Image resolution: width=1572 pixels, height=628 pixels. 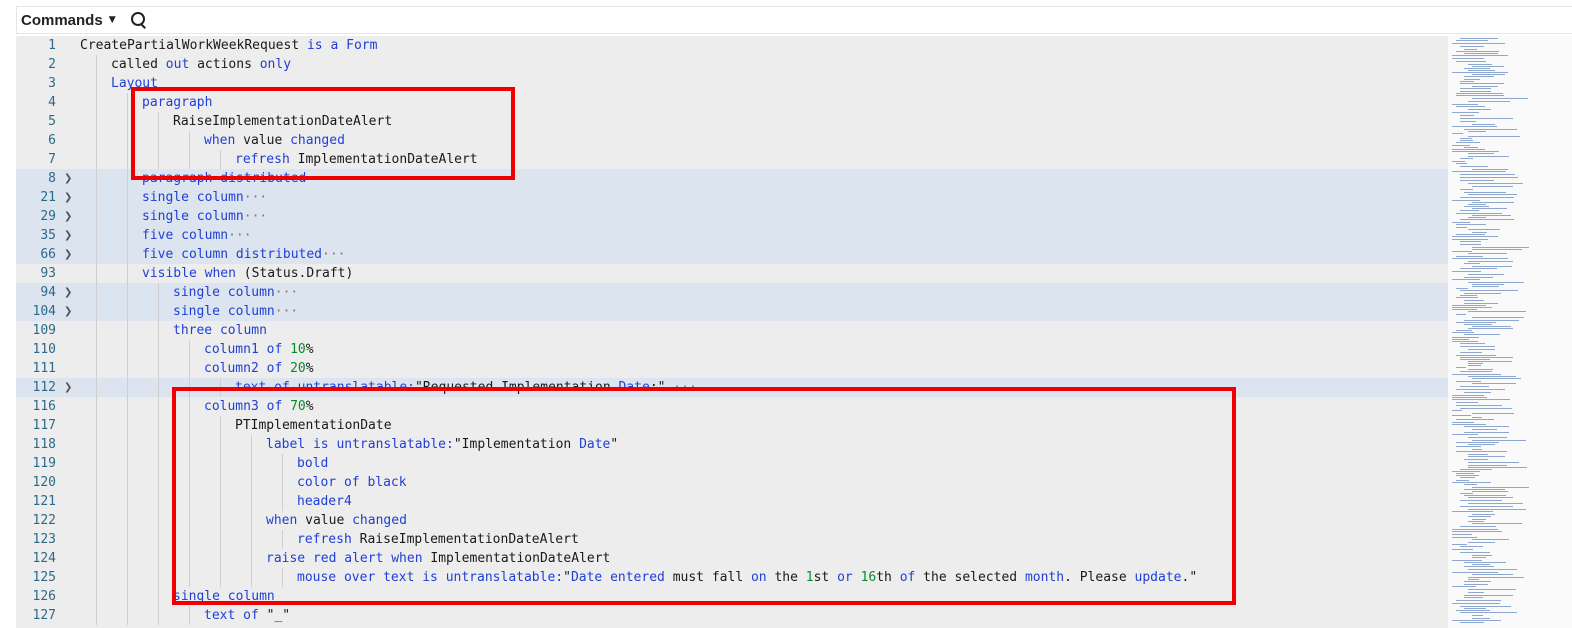 What do you see at coordinates (732, 235) in the screenshot?
I see `code-line: 35 ❯ five column···` at bounding box center [732, 235].